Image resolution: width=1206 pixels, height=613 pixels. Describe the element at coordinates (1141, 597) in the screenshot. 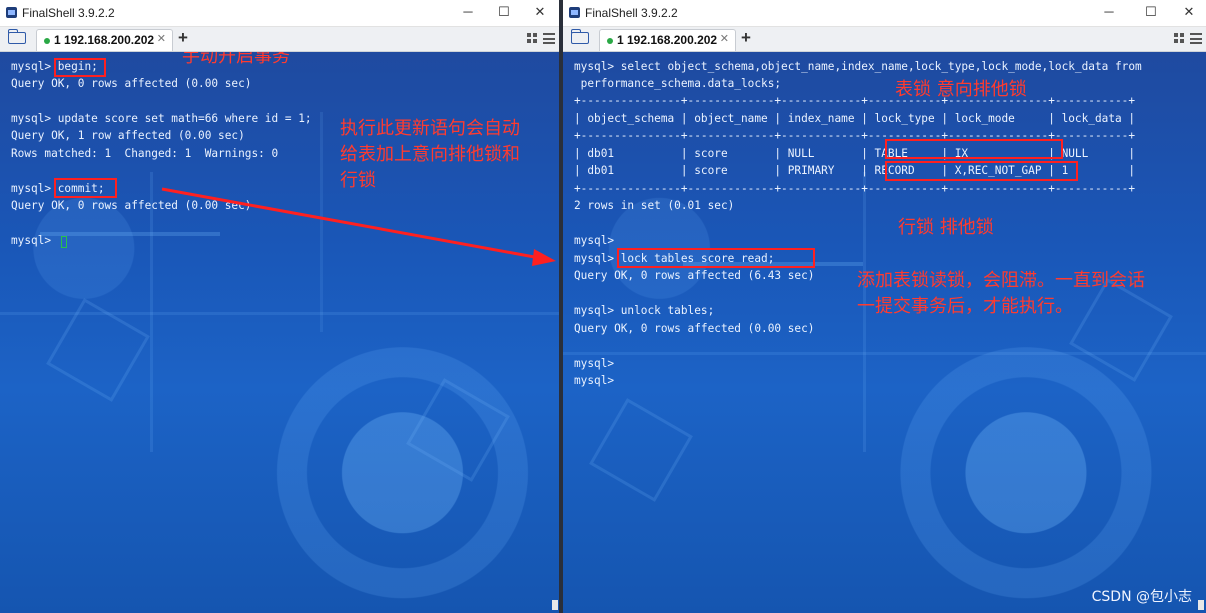

I see `watermark: CSDN @包小志` at that location.